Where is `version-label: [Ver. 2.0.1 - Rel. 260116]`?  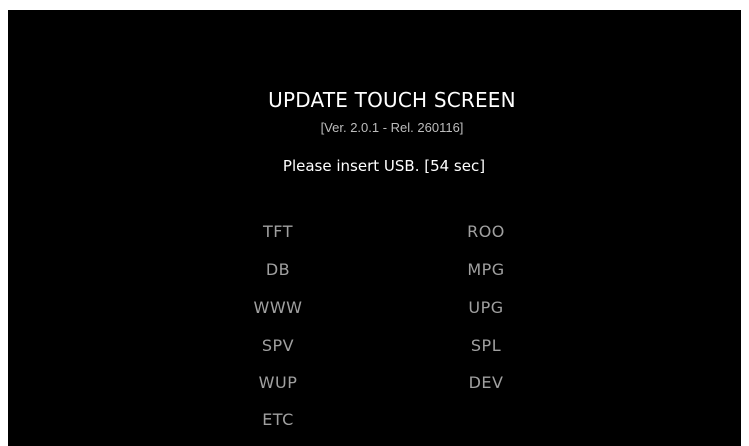
version-label: [Ver. 2.0.1 - Rel. 260116] is located at coordinates (392, 127).